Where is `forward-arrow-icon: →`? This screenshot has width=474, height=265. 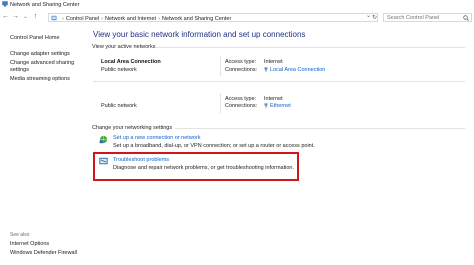
forward-arrow-icon: → is located at coordinates (15, 17).